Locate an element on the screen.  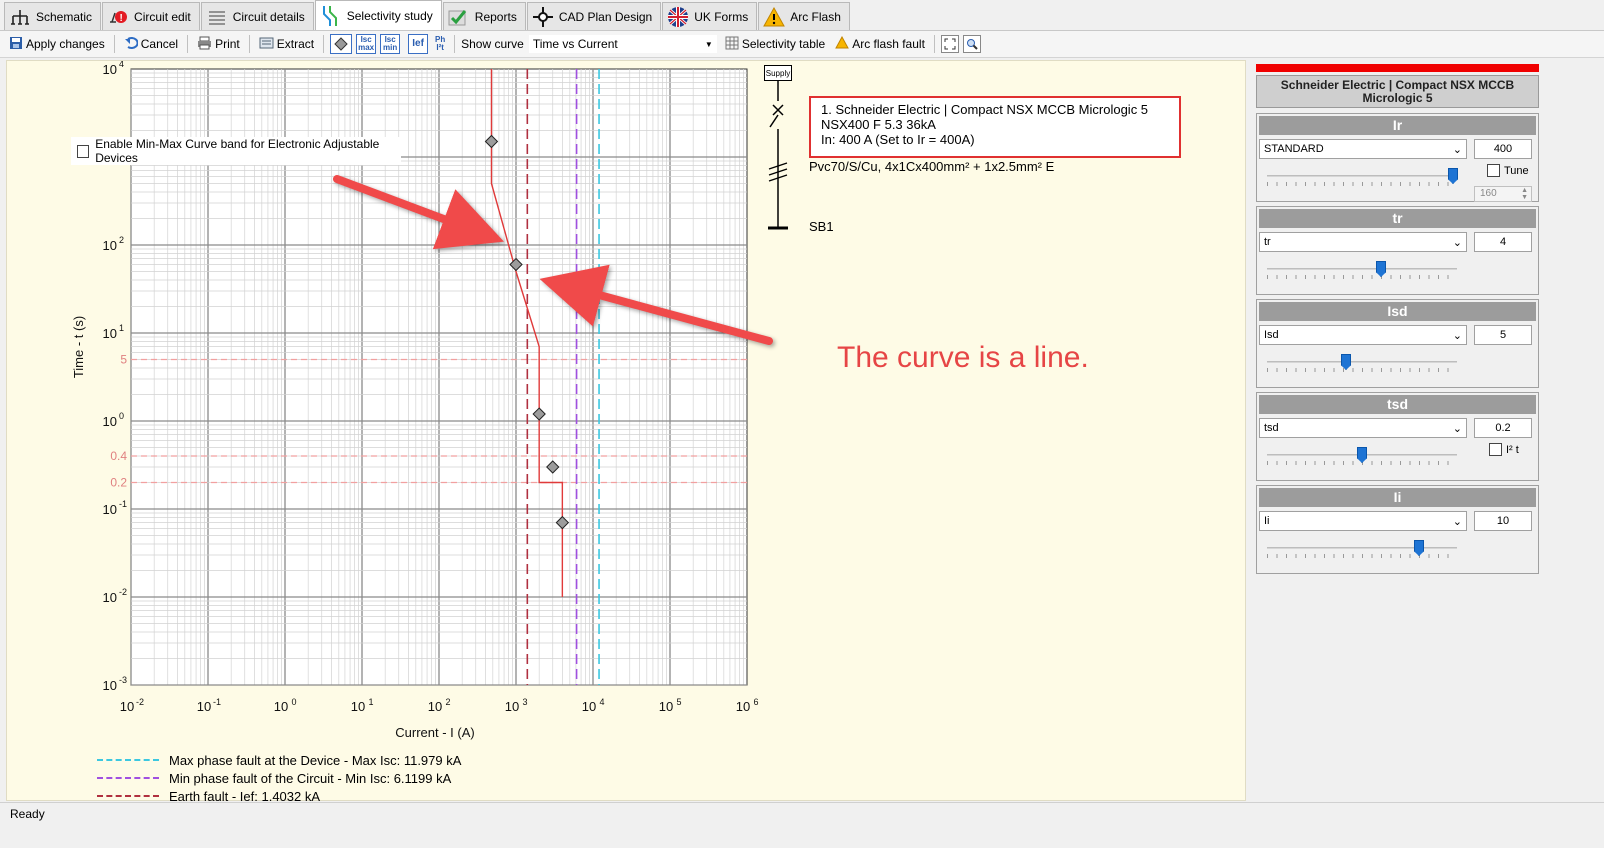
warning-icon is located at coordinates (842, 43).